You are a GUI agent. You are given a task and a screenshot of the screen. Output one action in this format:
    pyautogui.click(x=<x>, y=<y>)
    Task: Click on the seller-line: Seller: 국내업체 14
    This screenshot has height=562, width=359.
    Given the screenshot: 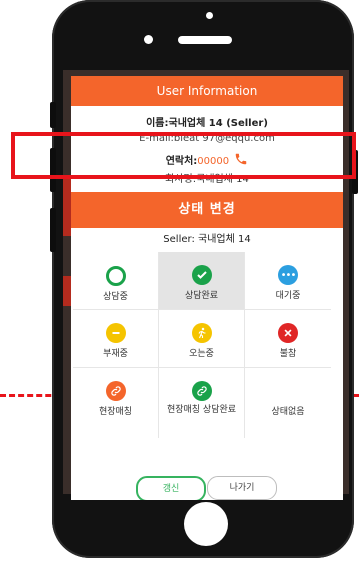 What is the action you would take?
    pyautogui.click(x=207, y=239)
    